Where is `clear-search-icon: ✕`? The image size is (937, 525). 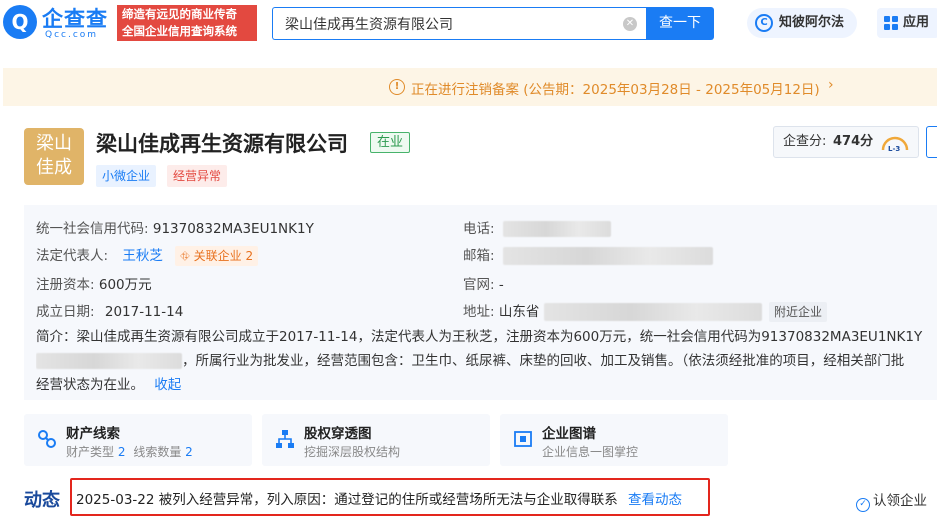 clear-search-icon: ✕ is located at coordinates (630, 24).